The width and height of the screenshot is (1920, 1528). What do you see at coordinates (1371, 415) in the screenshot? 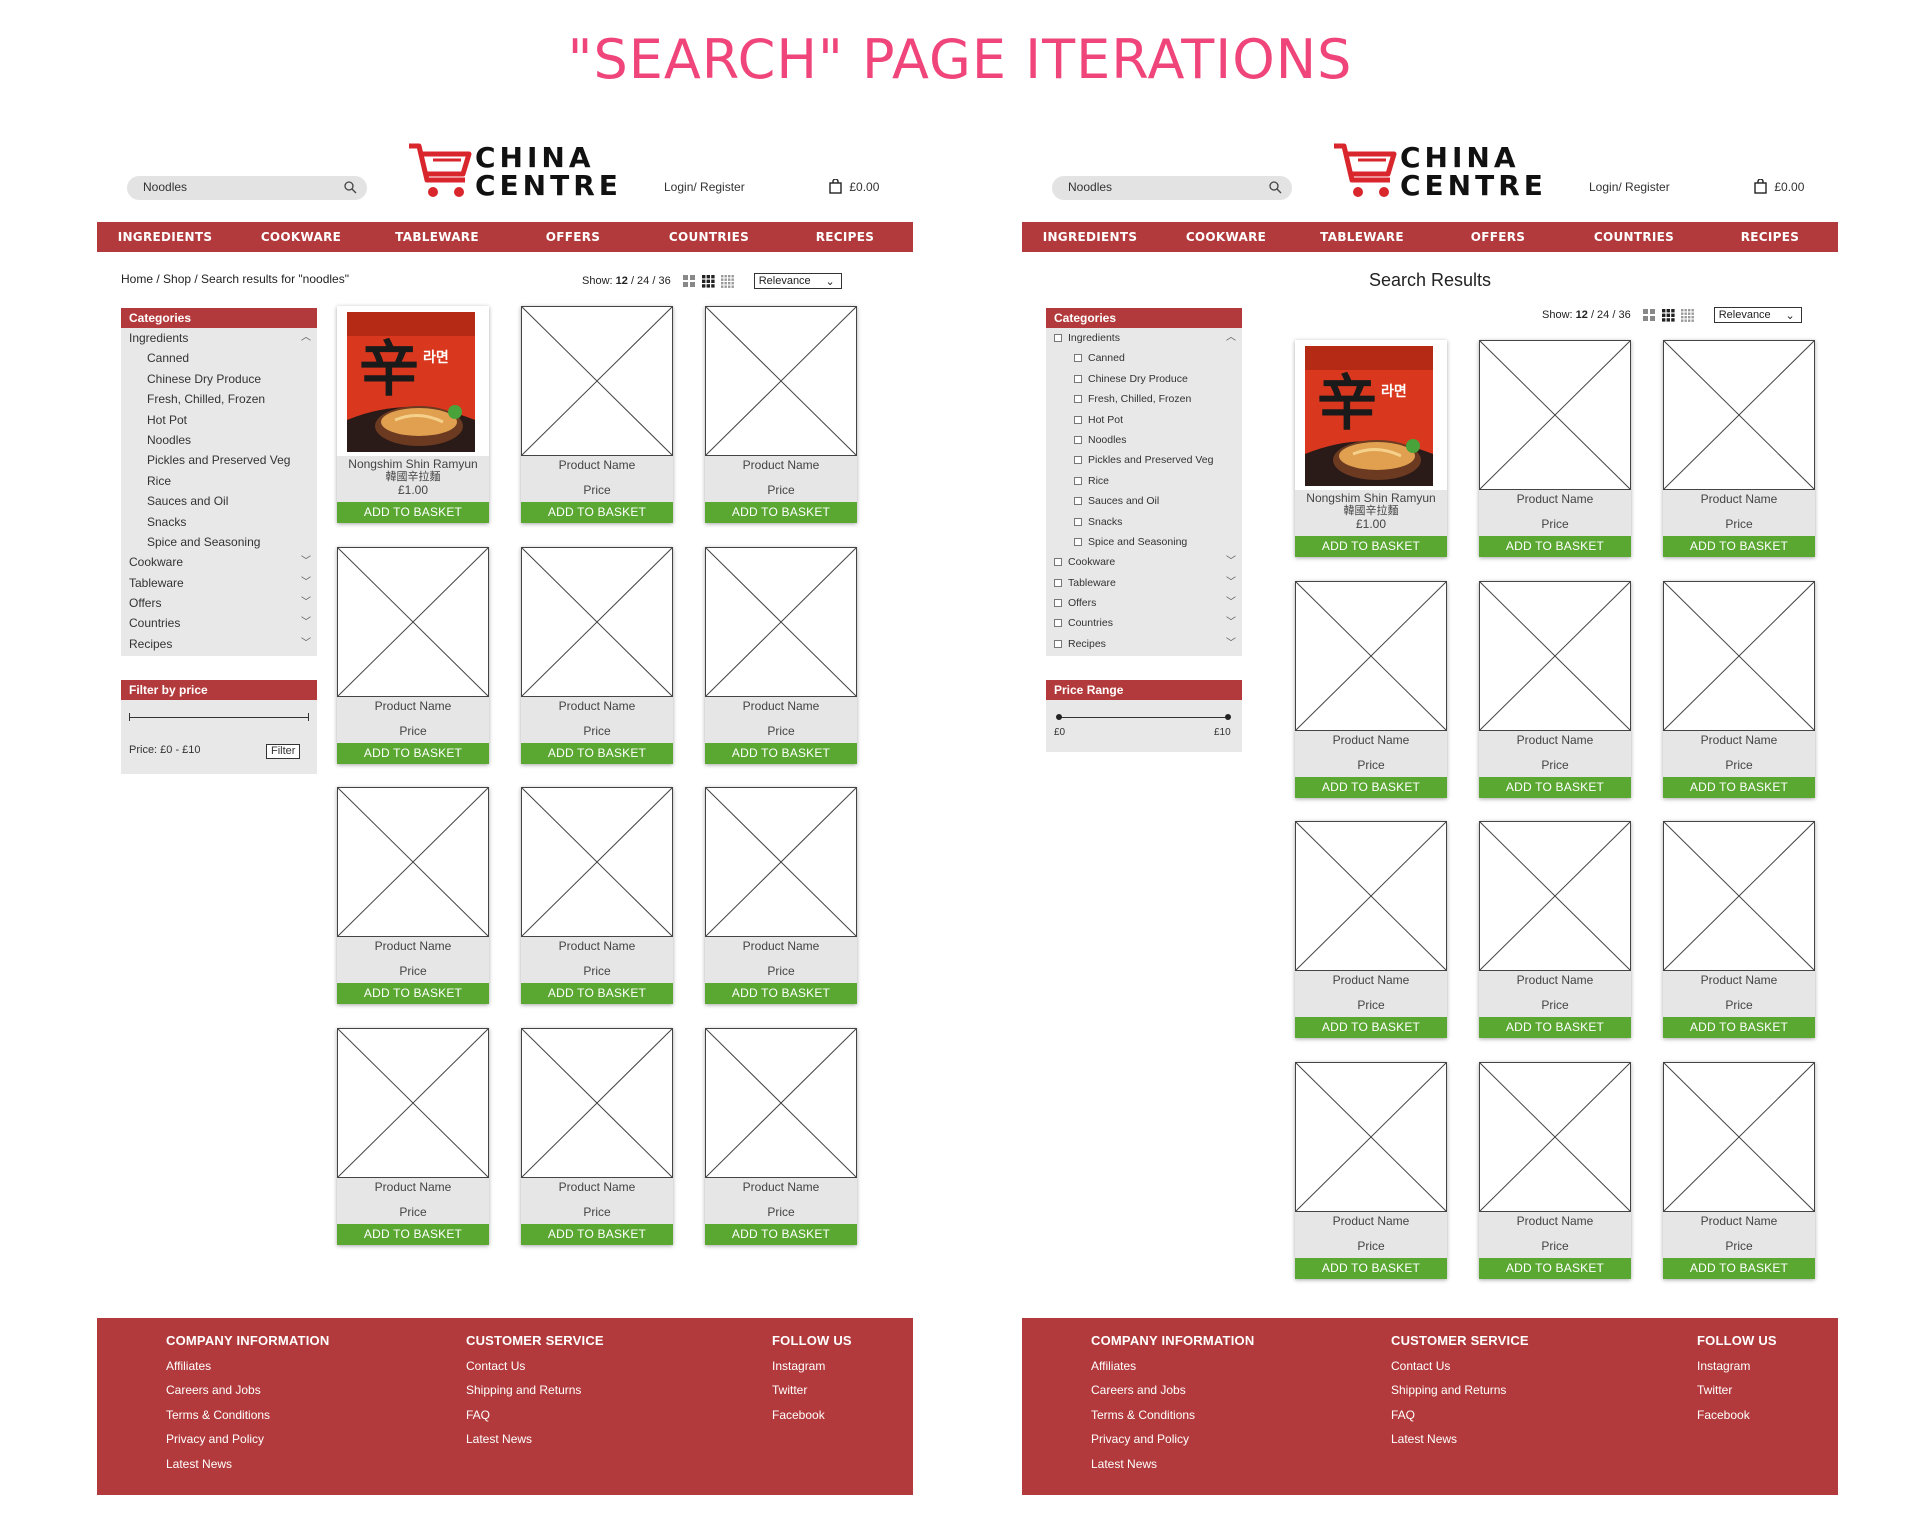
I see `product-image: 辛 라면` at bounding box center [1371, 415].